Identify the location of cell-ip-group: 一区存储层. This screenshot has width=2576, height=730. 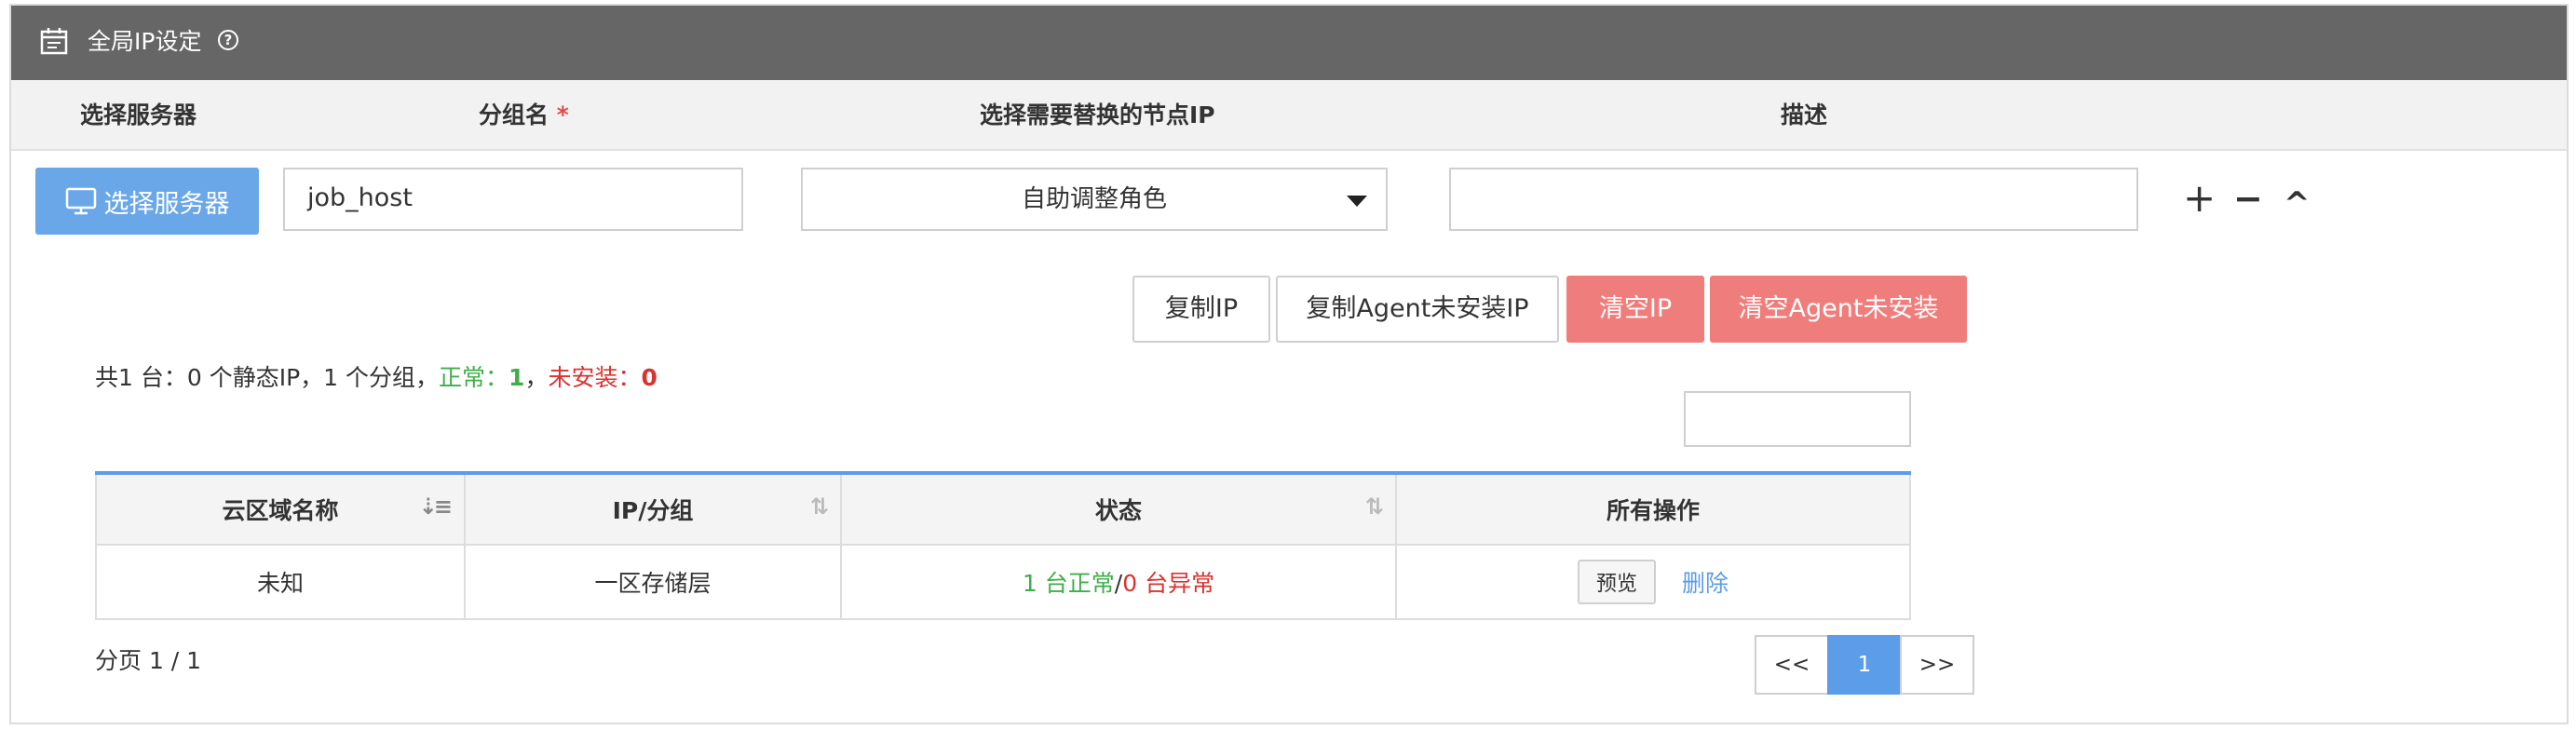
(653, 582).